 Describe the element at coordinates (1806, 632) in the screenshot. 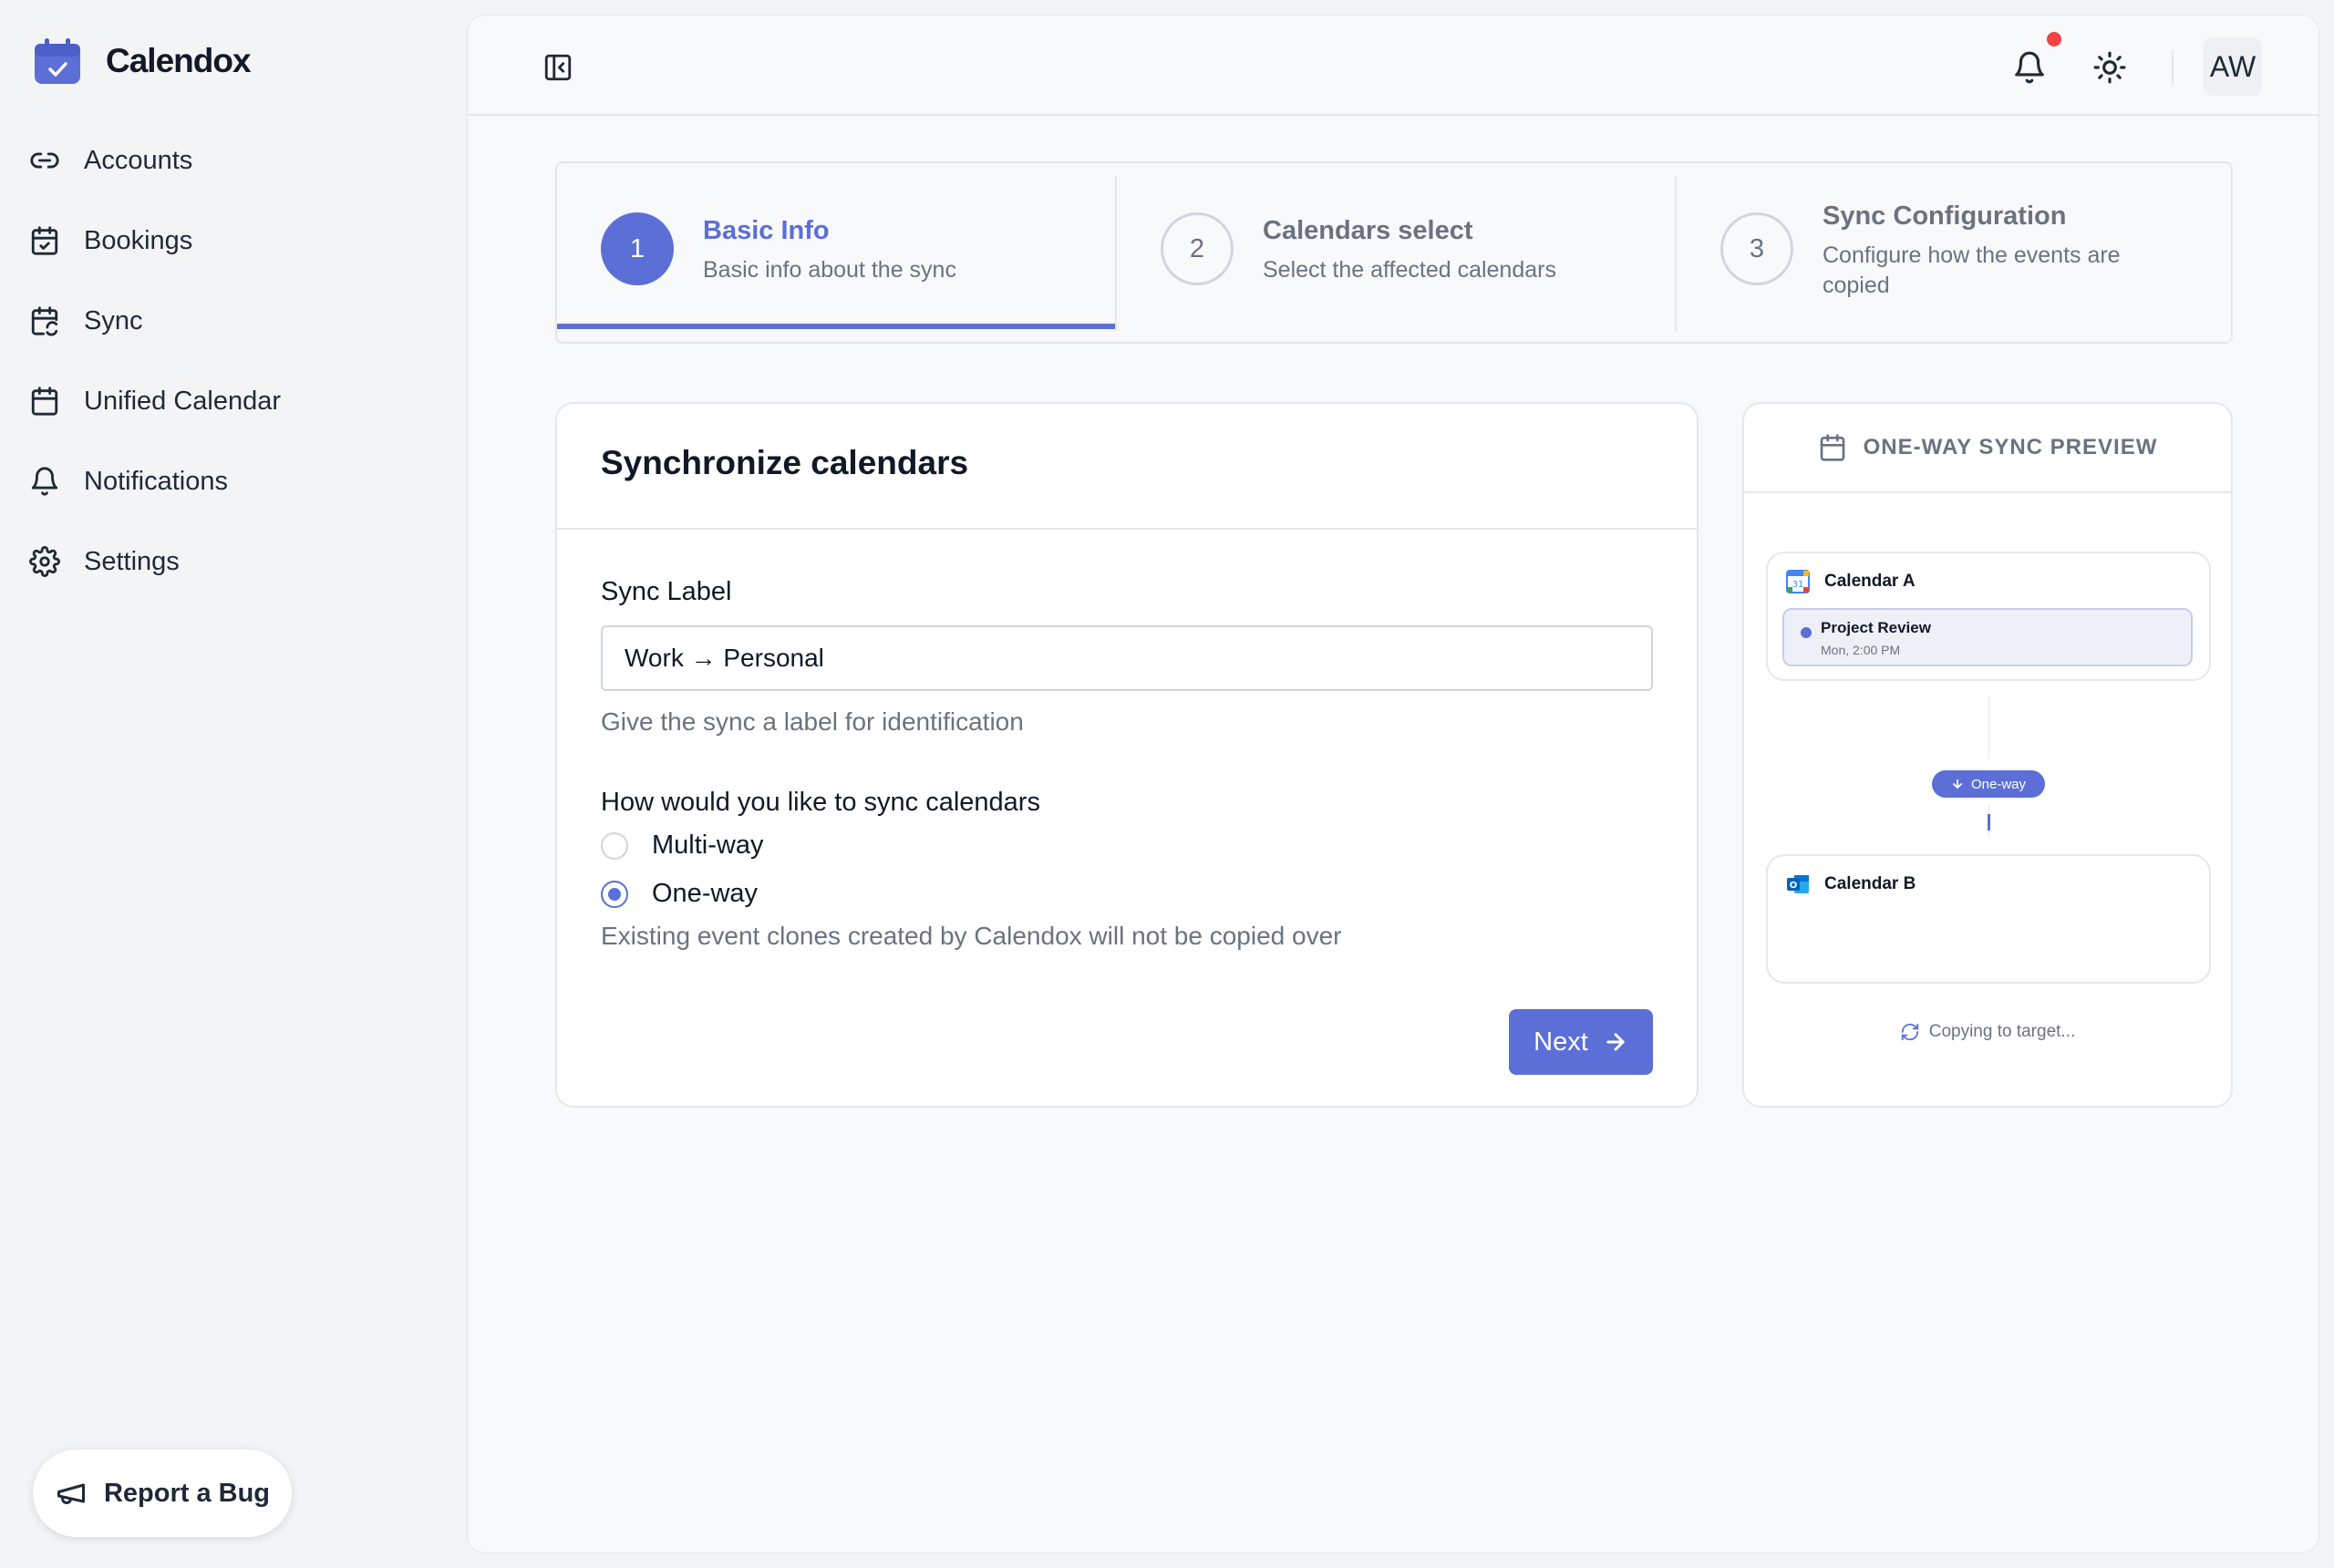

I see `event-dot` at that location.